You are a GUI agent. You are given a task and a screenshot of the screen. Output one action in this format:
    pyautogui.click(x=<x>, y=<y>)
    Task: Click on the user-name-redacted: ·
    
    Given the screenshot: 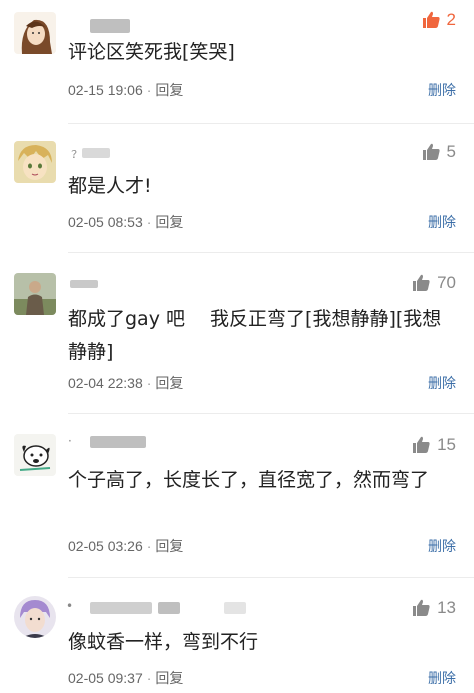 What is the action you would take?
    pyautogui.click(x=70, y=441)
    